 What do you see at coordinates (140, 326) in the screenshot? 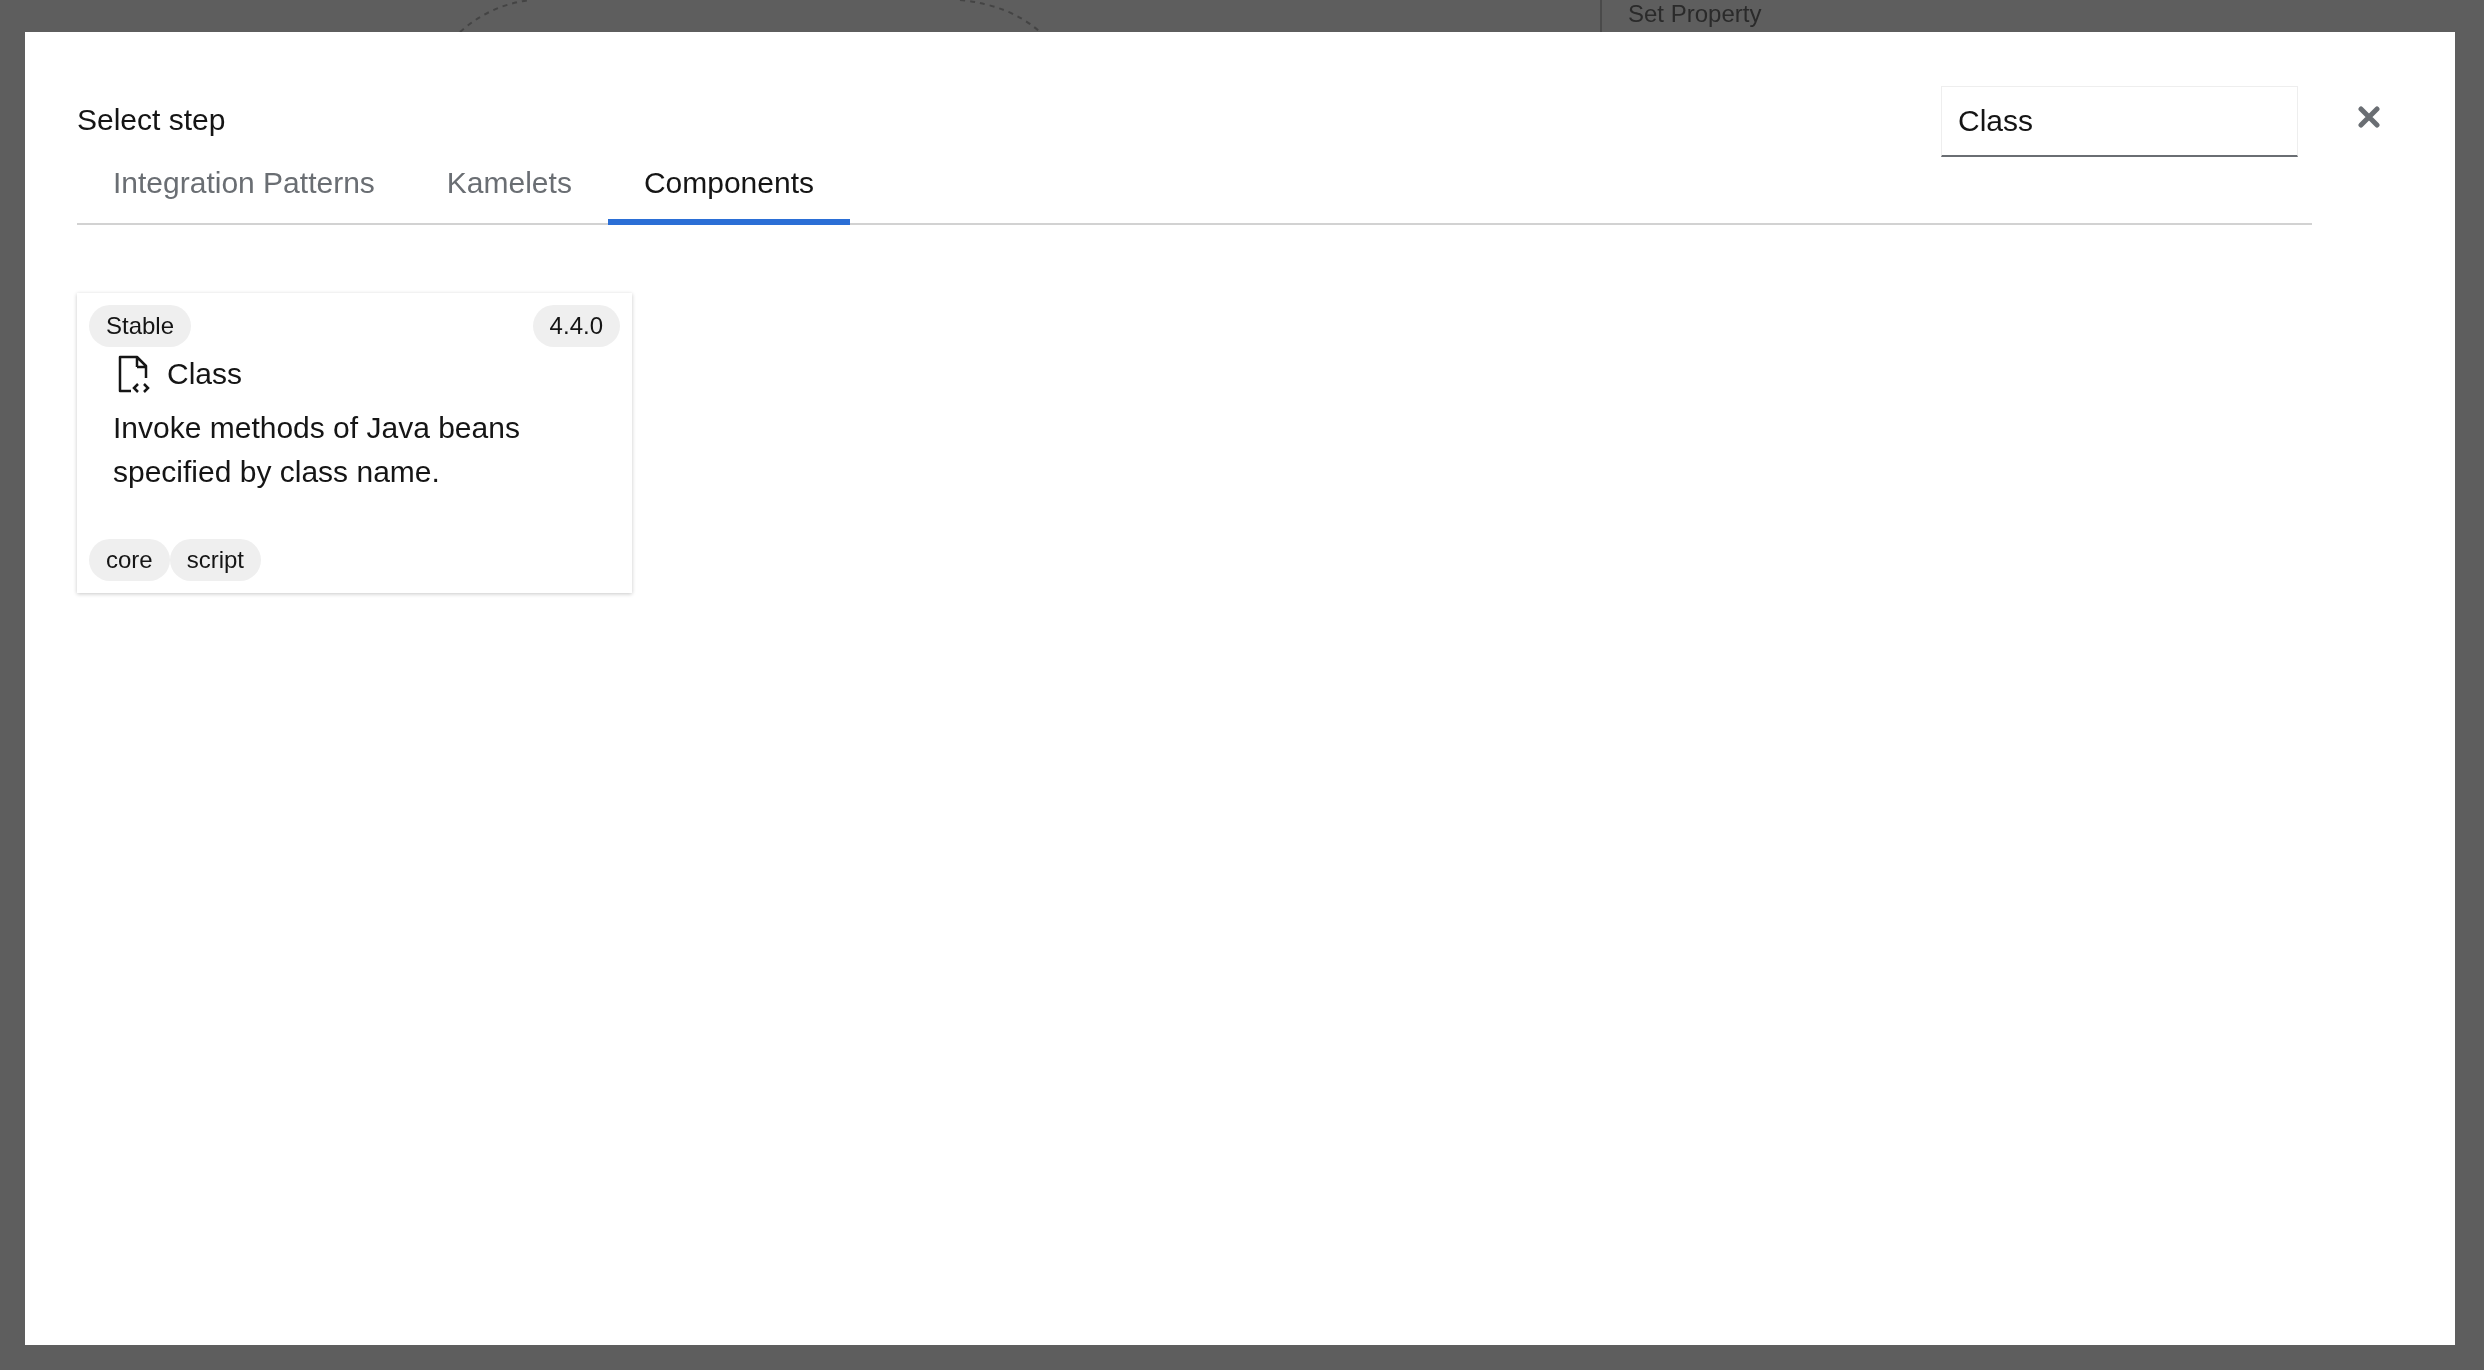
I see `support-level-label: Stable` at bounding box center [140, 326].